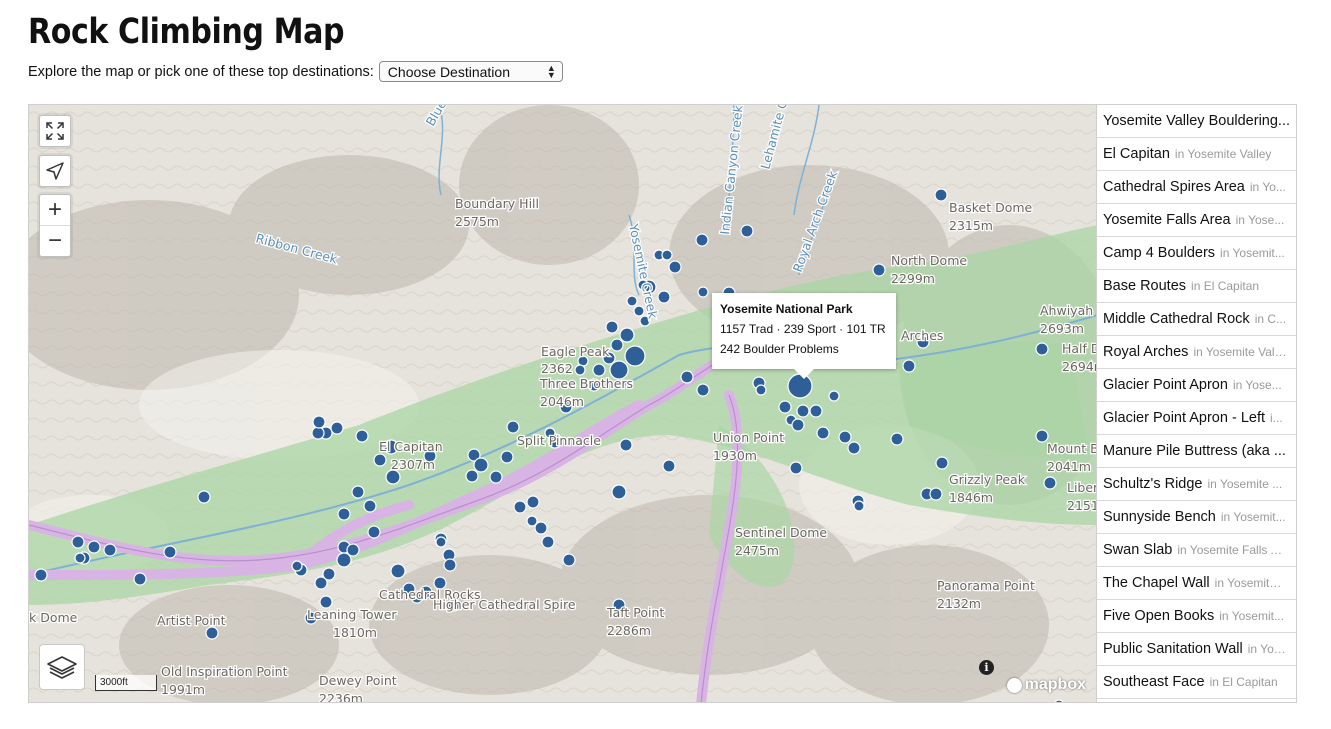  What do you see at coordinates (971, 225) in the screenshot?
I see `map-label: 2315m` at bounding box center [971, 225].